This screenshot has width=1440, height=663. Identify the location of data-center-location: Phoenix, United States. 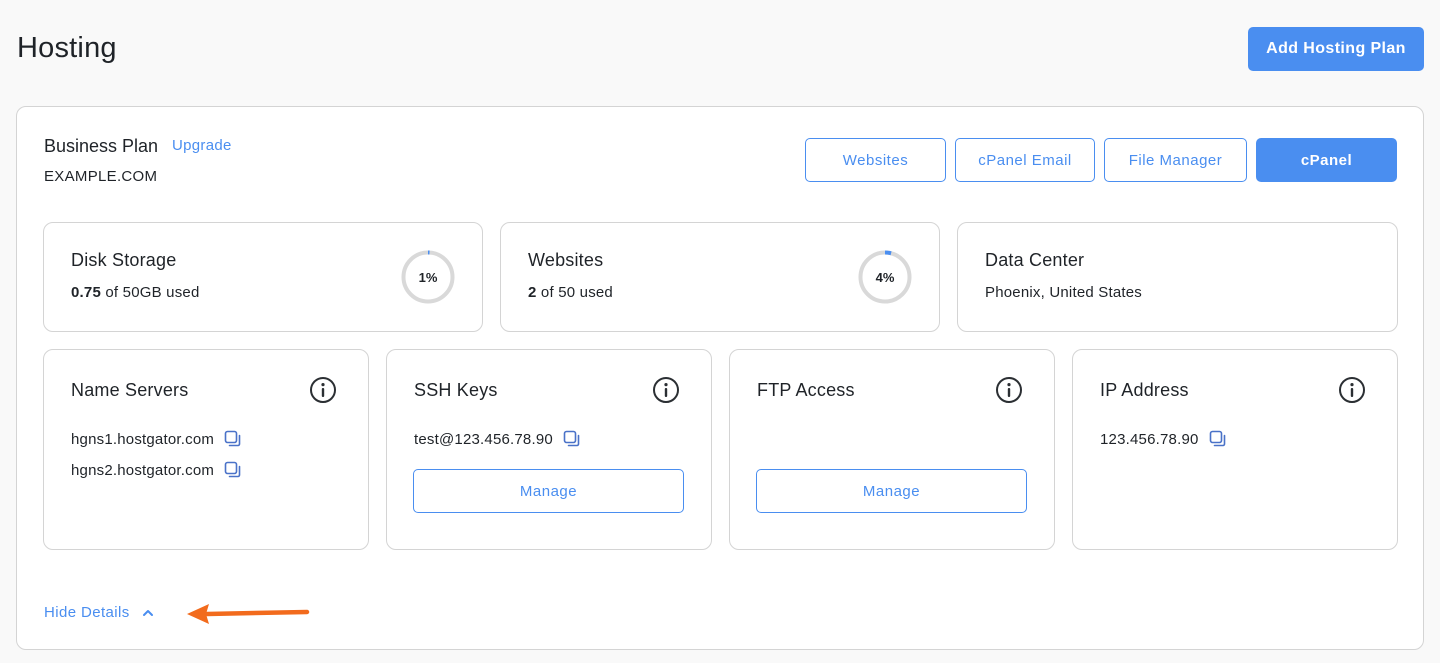
(1063, 292).